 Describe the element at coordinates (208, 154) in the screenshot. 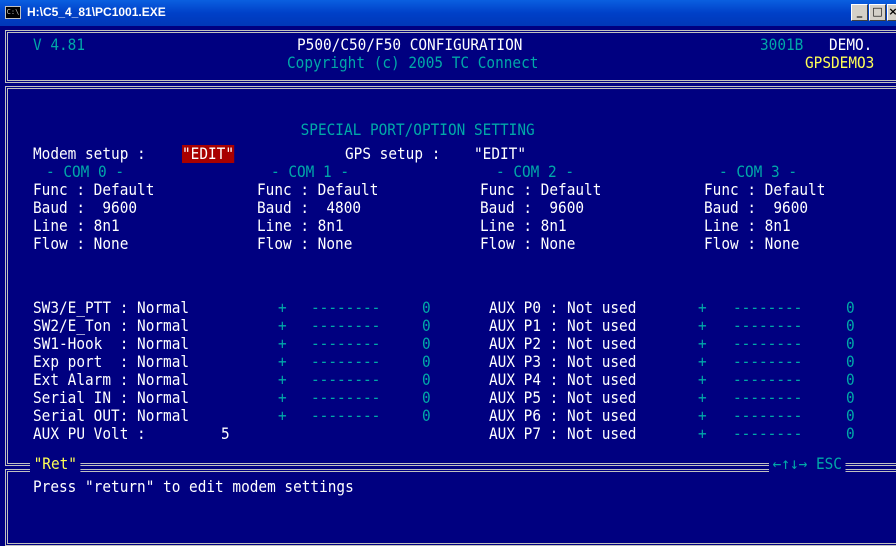

I see `modem-setup-edit: "EDIT"` at that location.